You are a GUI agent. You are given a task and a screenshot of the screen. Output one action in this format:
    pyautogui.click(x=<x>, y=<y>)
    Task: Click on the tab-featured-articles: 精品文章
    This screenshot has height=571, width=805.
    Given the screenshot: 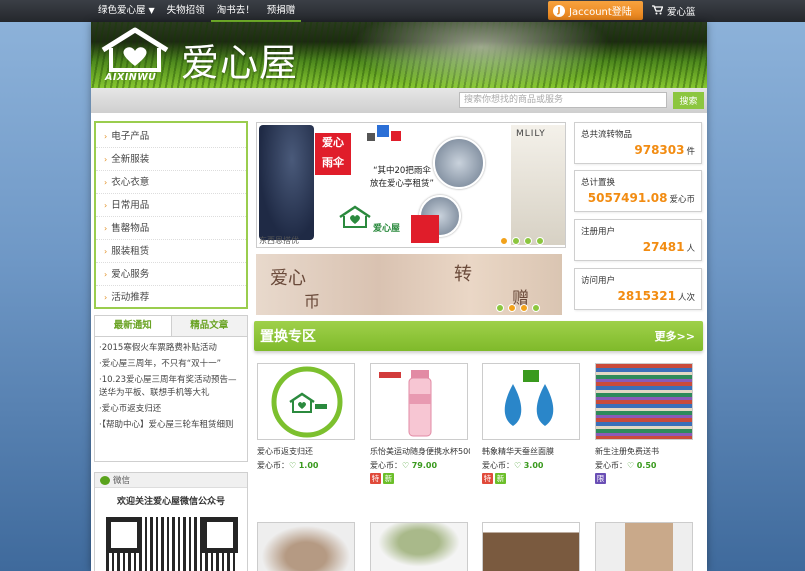 What is the action you would take?
    pyautogui.click(x=208, y=326)
    